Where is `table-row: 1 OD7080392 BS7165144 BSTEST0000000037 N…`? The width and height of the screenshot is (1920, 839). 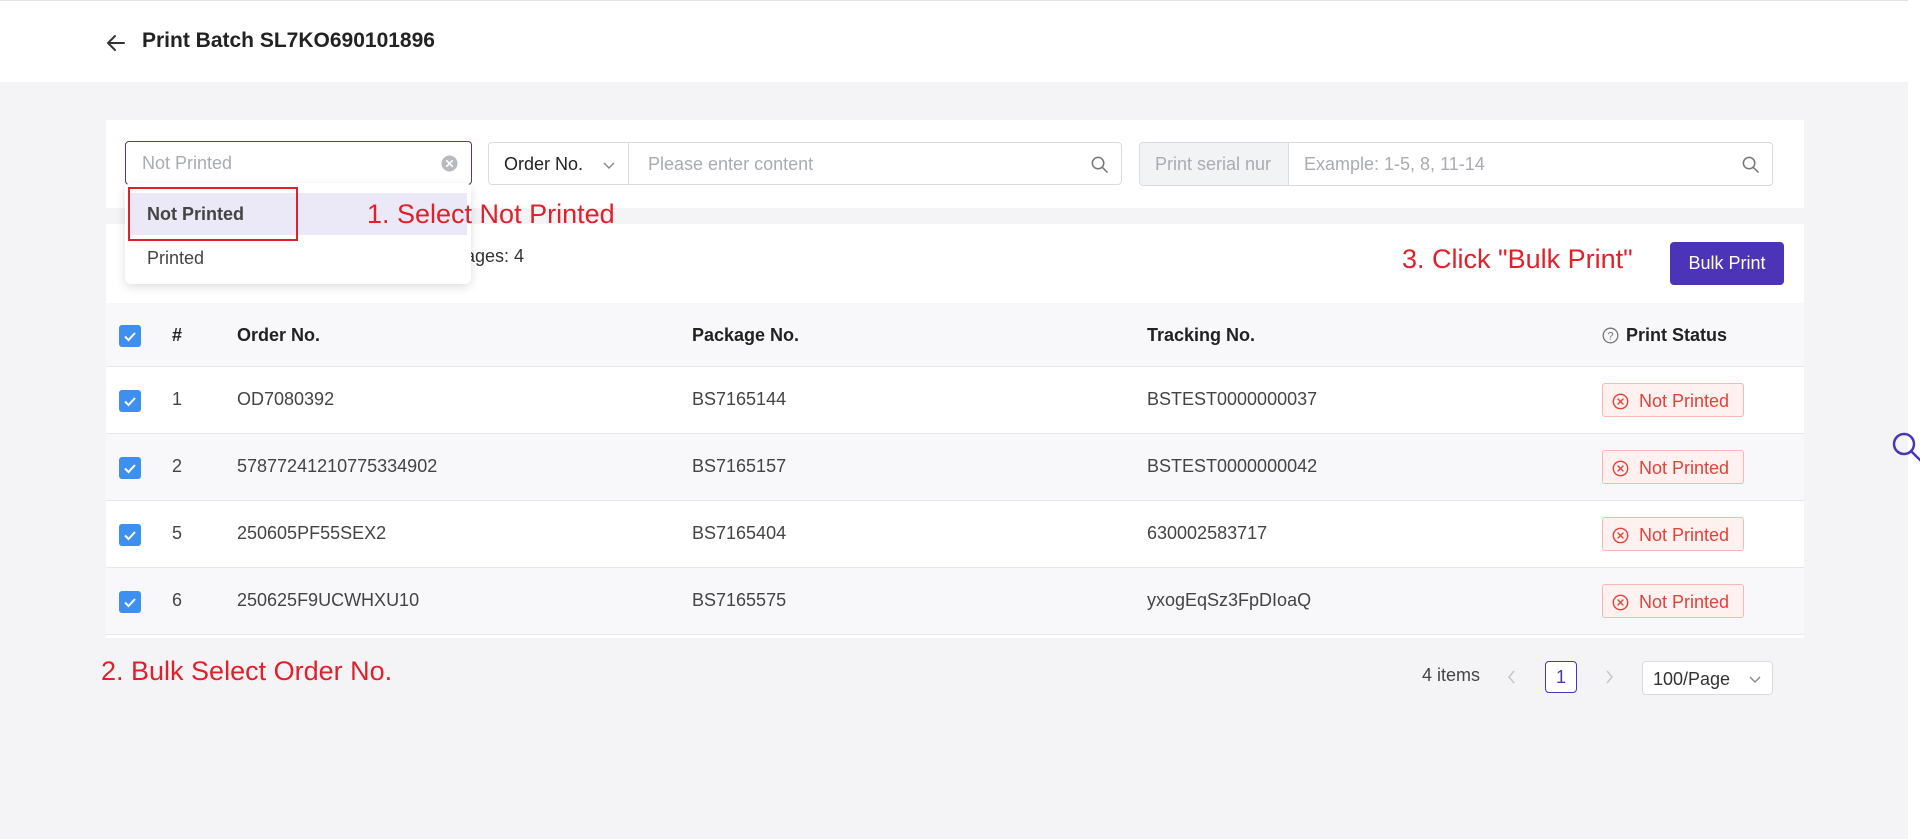
table-row: 1 OD7080392 BS7165144 BSTEST0000000037 N… is located at coordinates (955, 400).